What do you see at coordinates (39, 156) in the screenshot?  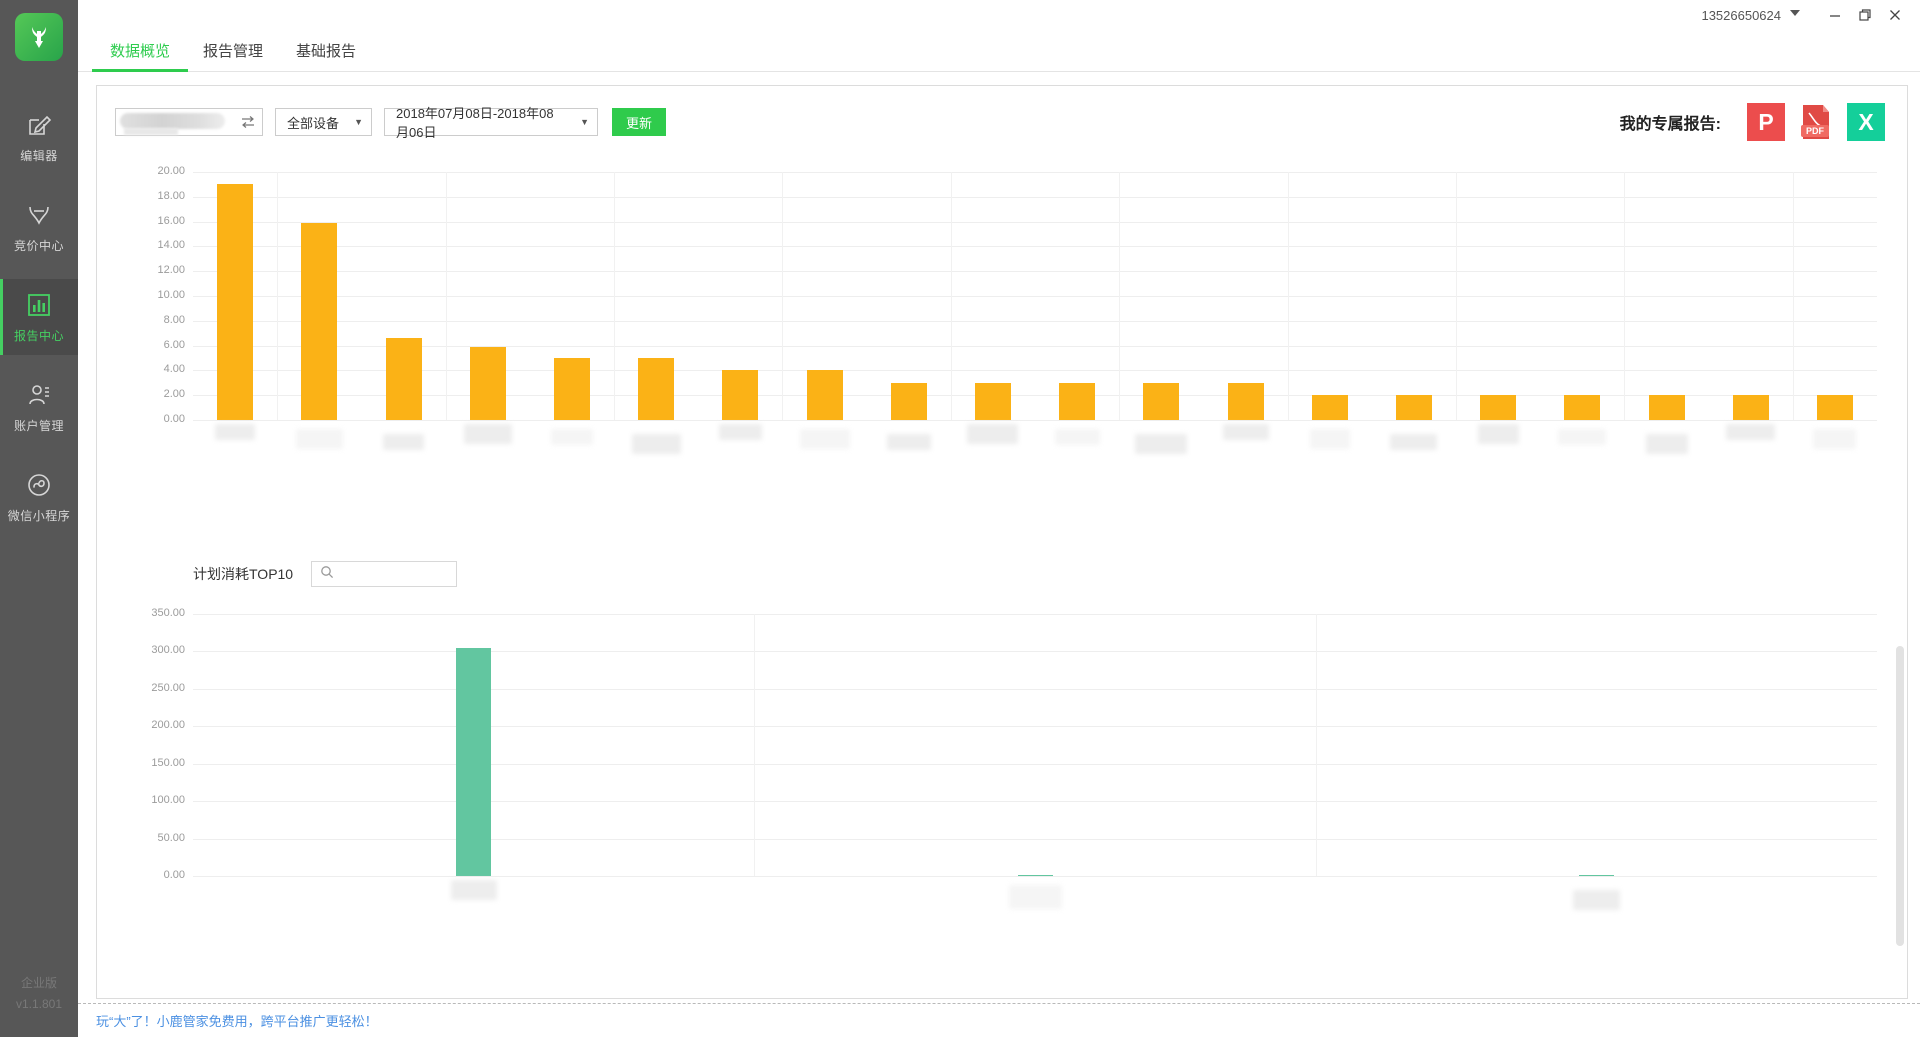 I see `sidebar-item-label: 编辑器` at bounding box center [39, 156].